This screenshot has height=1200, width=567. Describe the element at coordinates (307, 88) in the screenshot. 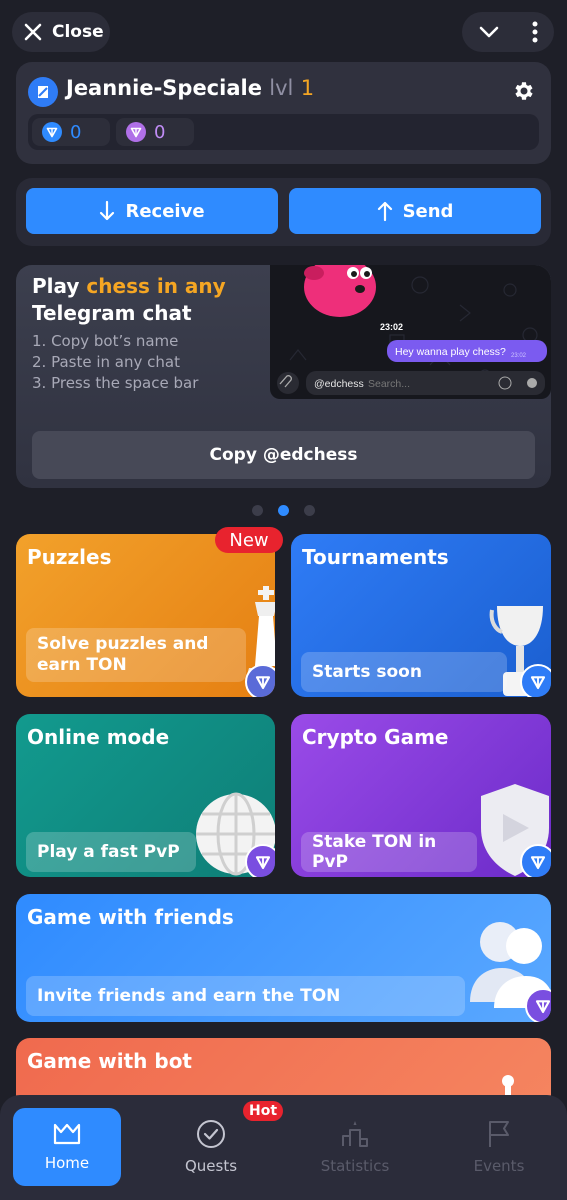

I see `level-value: 1` at that location.